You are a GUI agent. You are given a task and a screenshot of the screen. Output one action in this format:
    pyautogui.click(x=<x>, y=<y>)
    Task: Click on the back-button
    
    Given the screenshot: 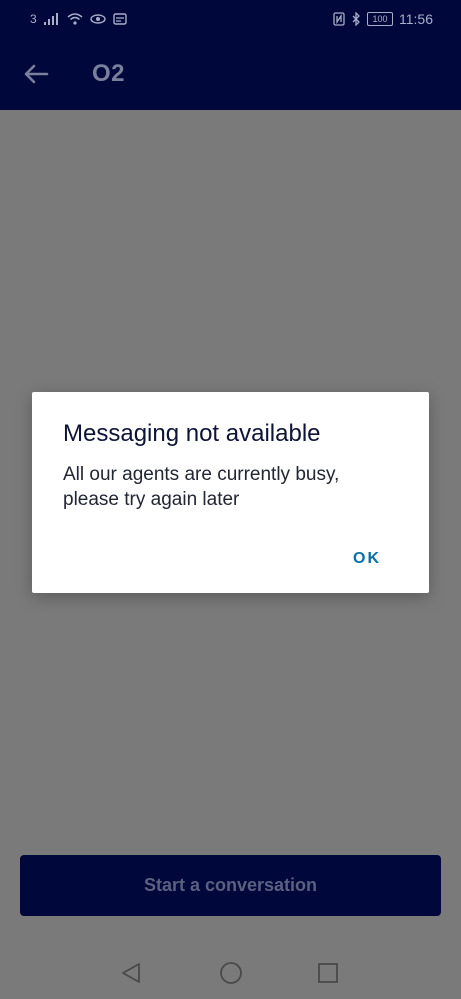 What is the action you would take?
    pyautogui.click(x=36, y=74)
    